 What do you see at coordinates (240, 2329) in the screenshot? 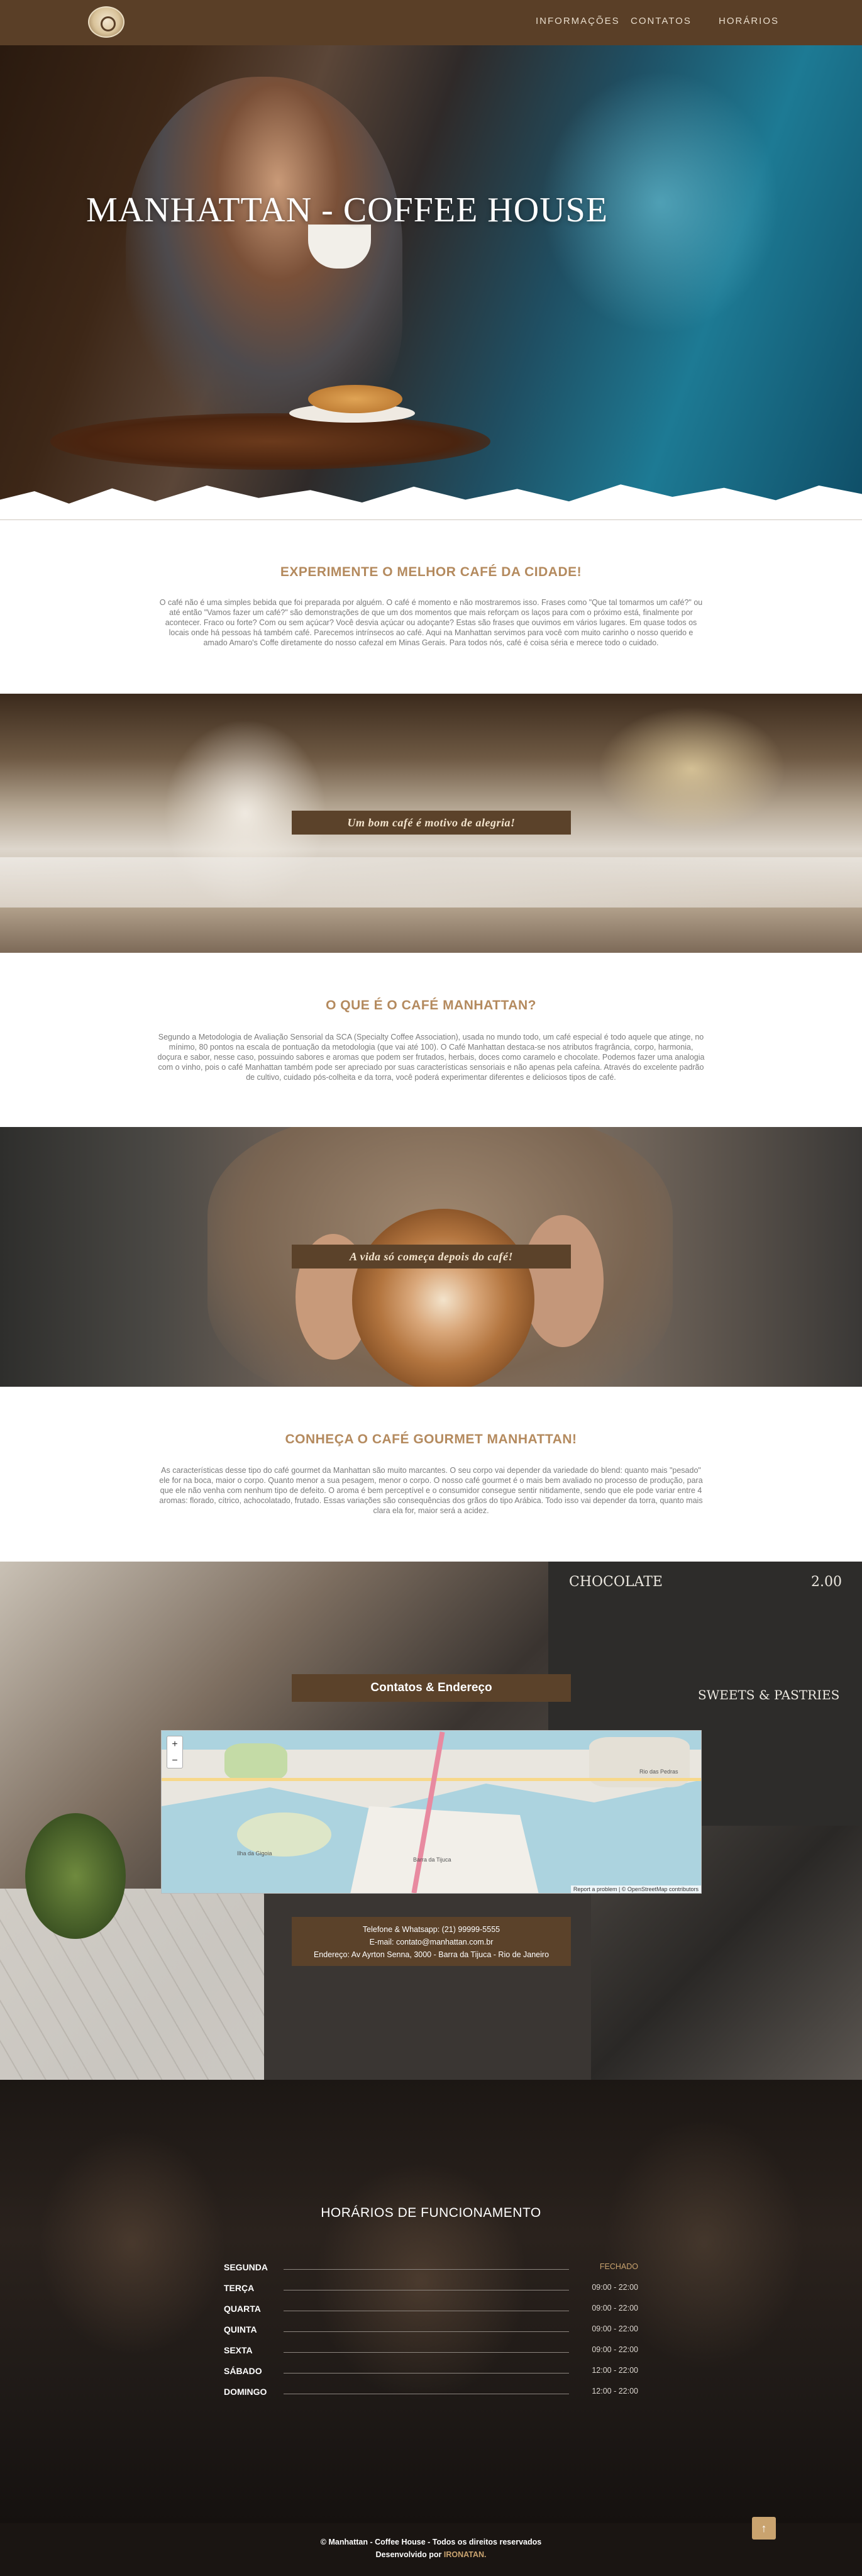
I see `hours-day: QUINTA` at bounding box center [240, 2329].